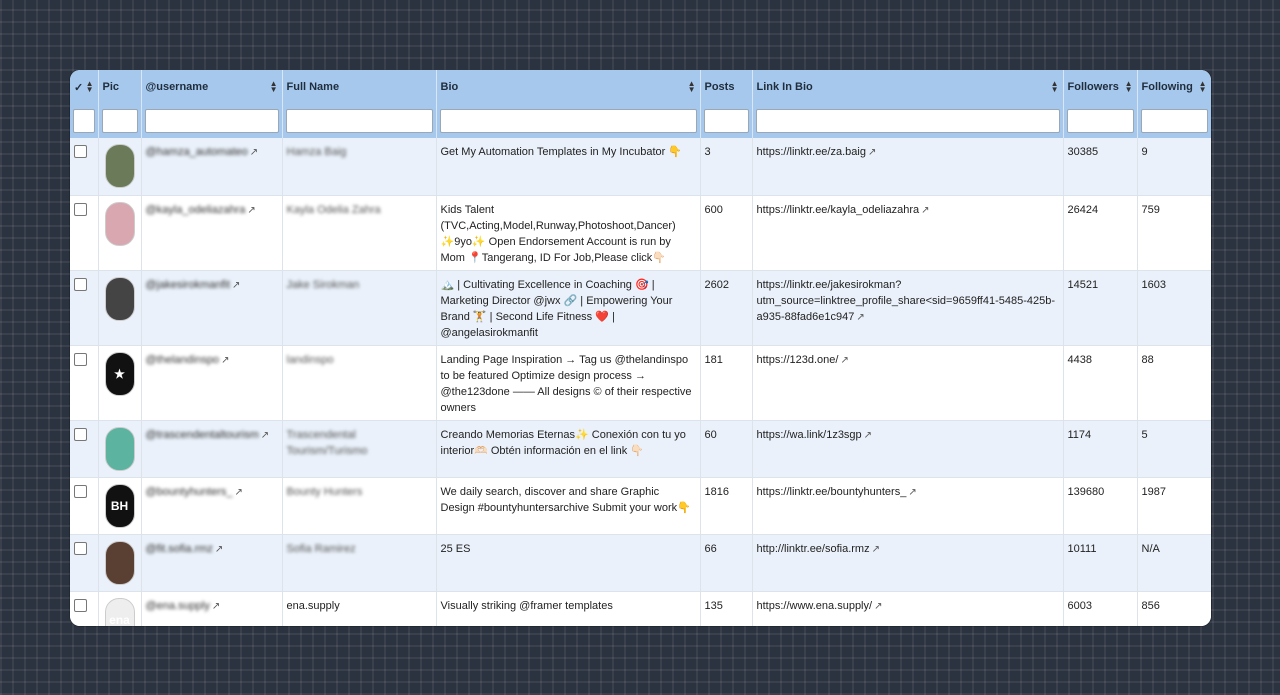 This screenshot has width=1280, height=695. Describe the element at coordinates (809, 435) in the screenshot. I see `link-in-bio: https://wa.link/1z3sgp` at that location.